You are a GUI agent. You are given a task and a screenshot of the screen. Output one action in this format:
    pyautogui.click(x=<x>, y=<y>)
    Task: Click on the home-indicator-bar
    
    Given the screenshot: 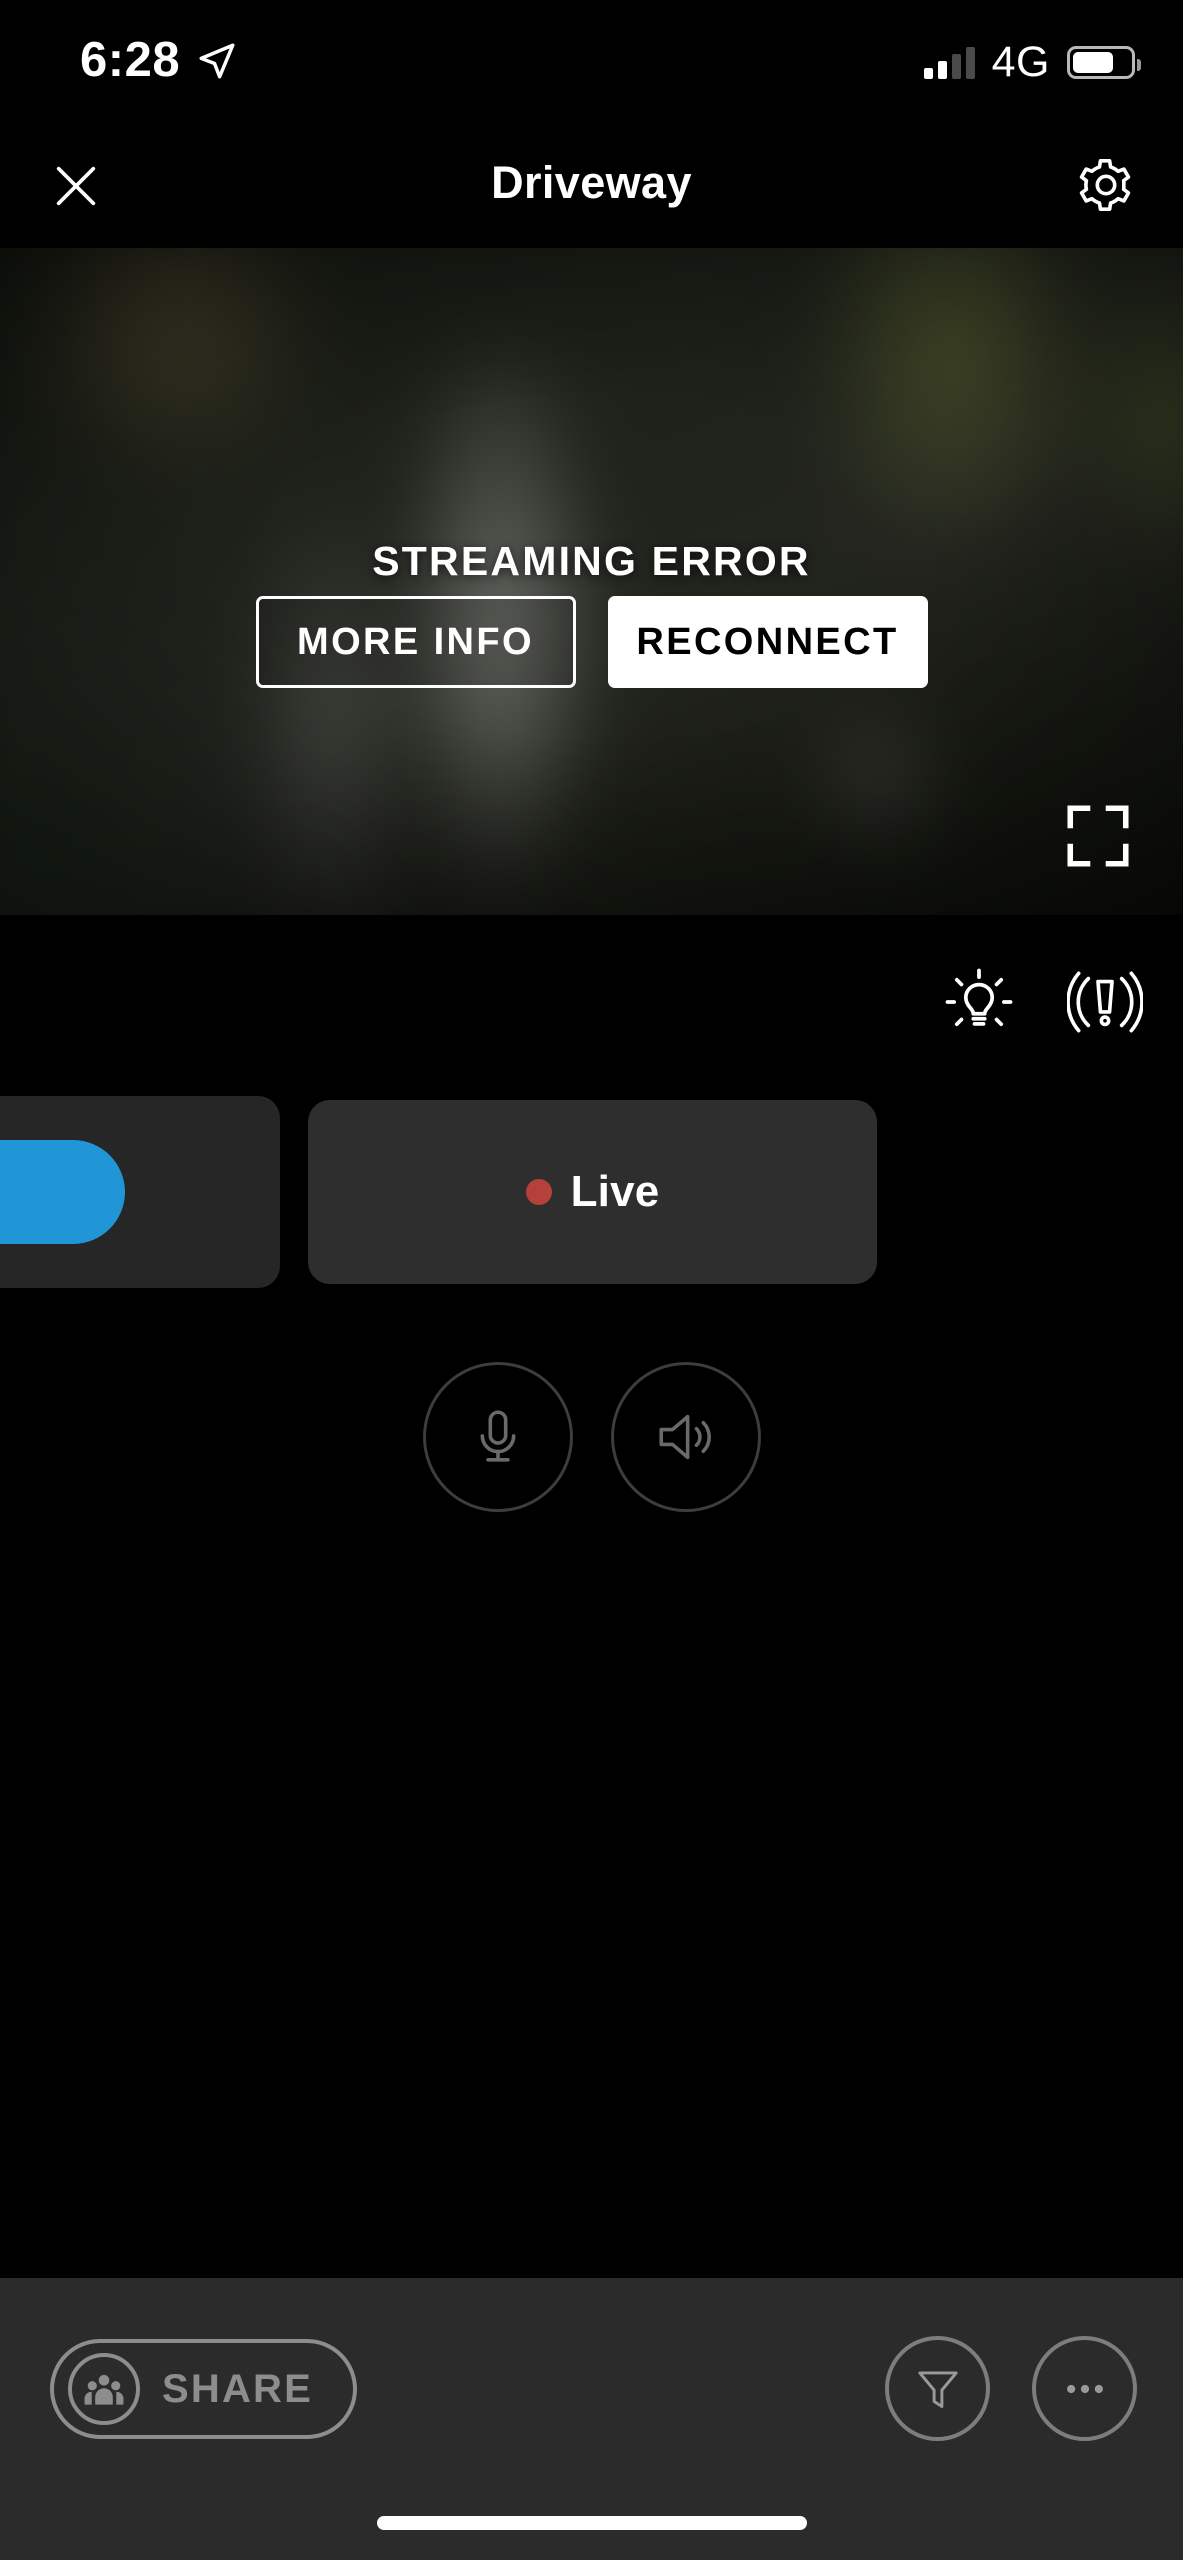 What is the action you would take?
    pyautogui.click(x=591, y=2523)
    